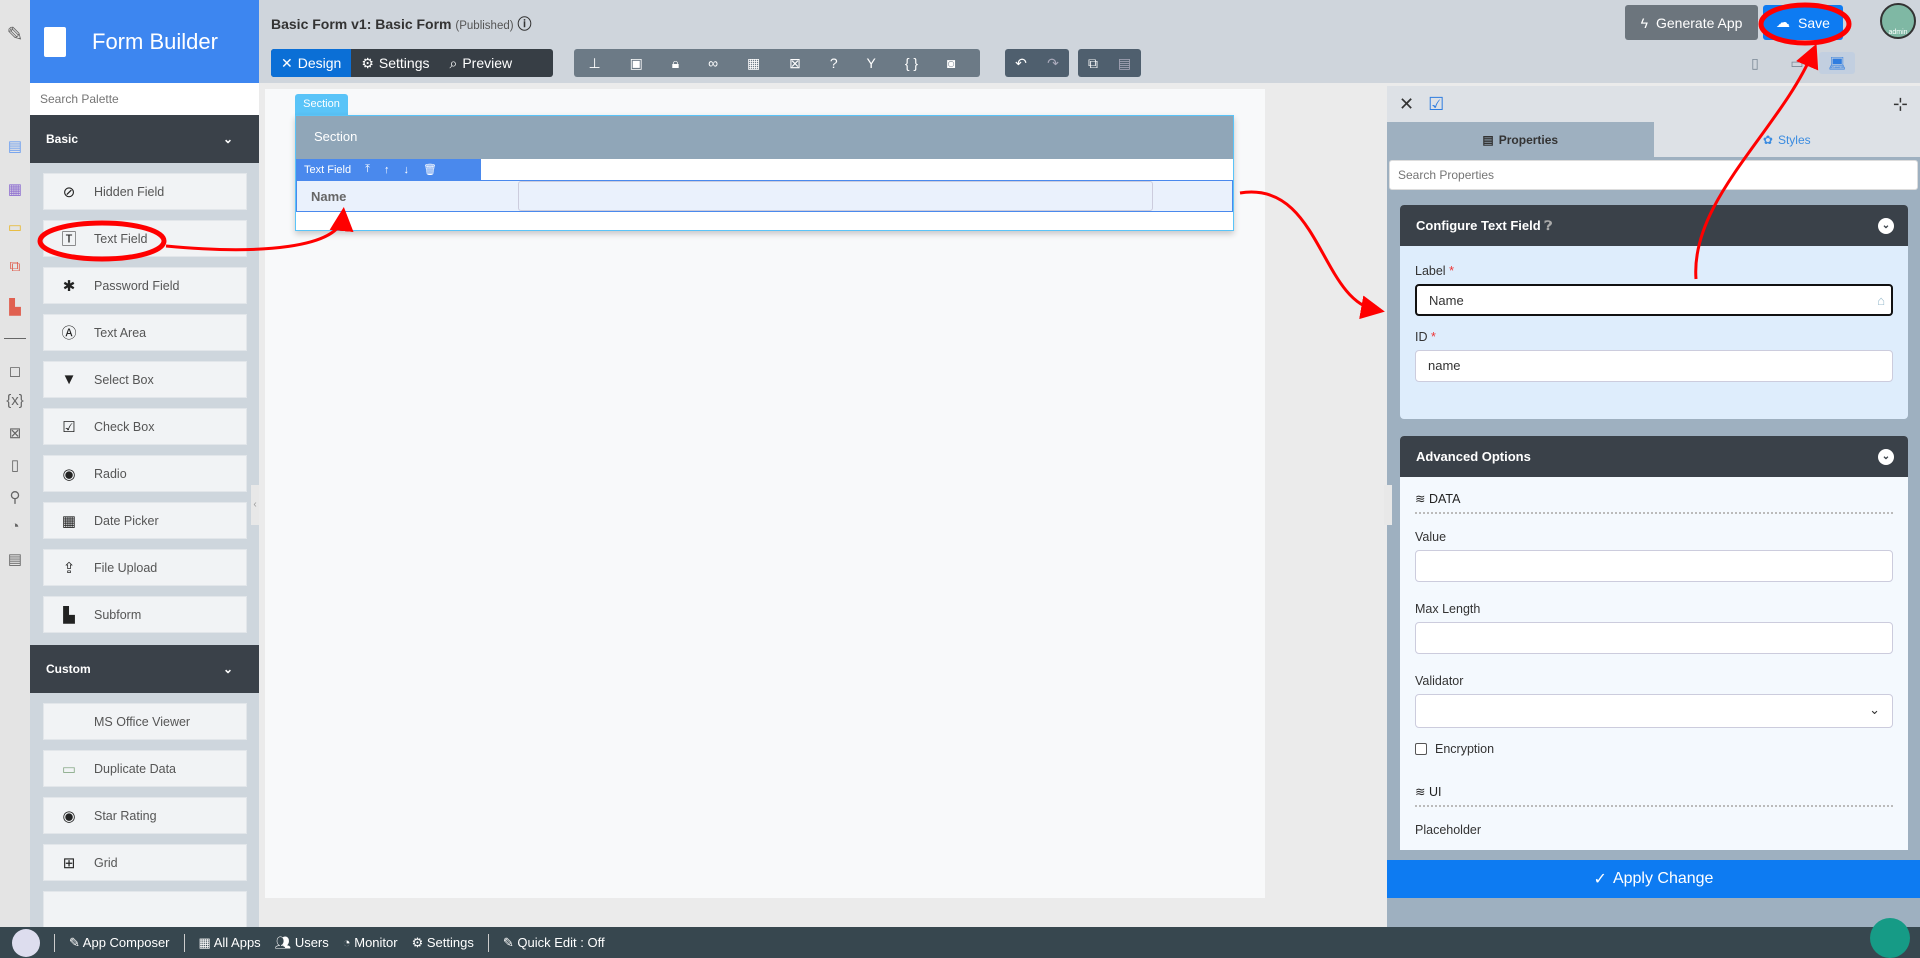 This screenshot has height=958, width=1920. What do you see at coordinates (764, 173) in the screenshot?
I see `form-section: Section Text Field ⤒ ↑ ↓ 🗑︎ Name` at bounding box center [764, 173].